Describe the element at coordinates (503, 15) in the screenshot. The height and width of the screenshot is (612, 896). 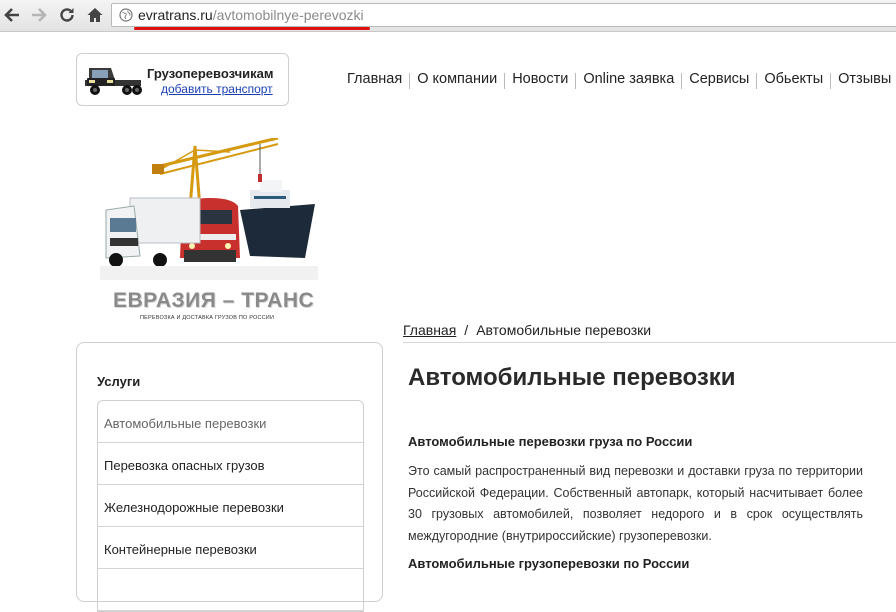
I see `address-bar: evratrans.ru/avtomobilnye-perevozki` at that location.